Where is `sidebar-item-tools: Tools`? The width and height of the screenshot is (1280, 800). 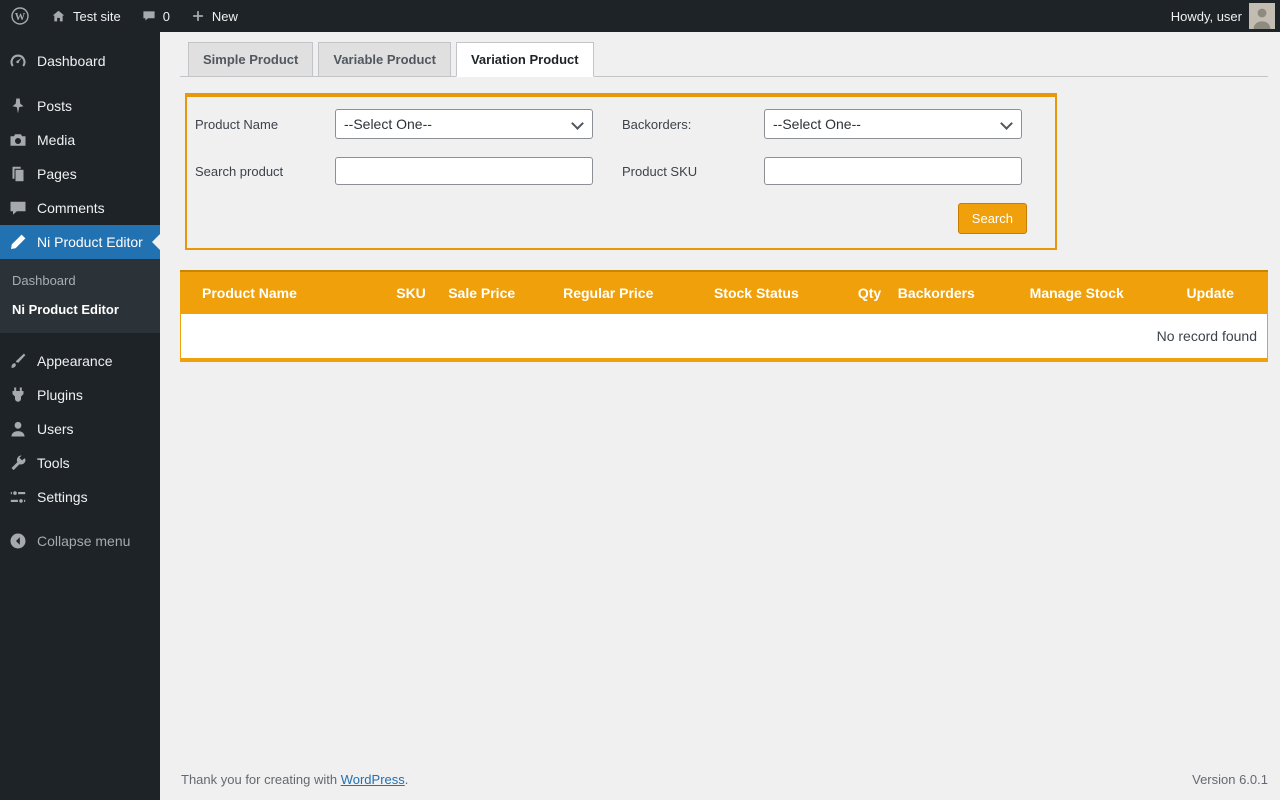
sidebar-item-tools: Tools is located at coordinates (80, 463).